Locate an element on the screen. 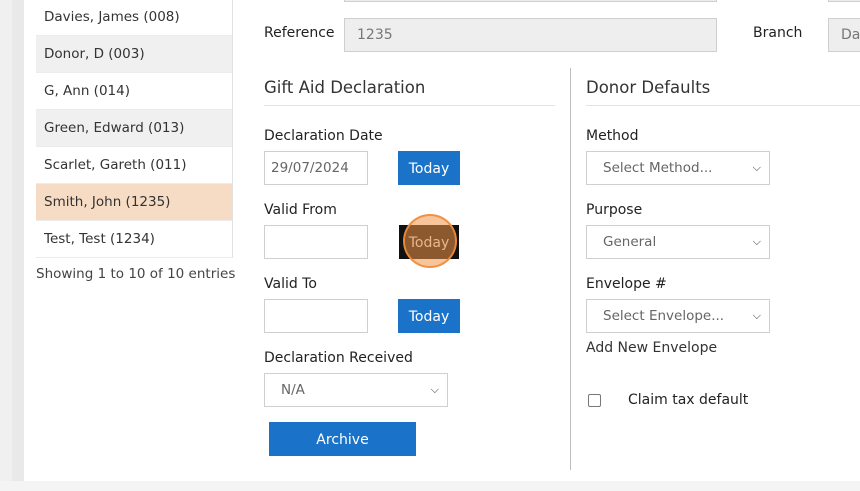  donor-defaults-title: Donor Defaults is located at coordinates (648, 87).